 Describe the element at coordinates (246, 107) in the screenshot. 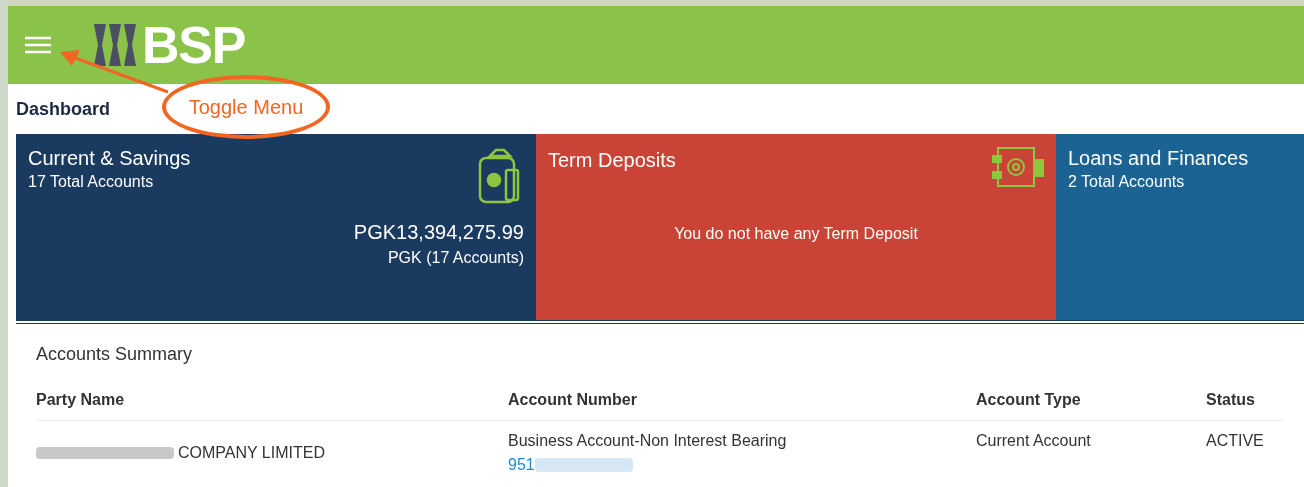

I see `annotation-label: Toggle Menu` at that location.